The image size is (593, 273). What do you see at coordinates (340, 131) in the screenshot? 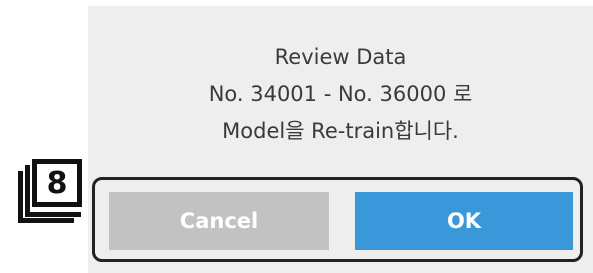
I see `message-line-3: Model을 Re-train합니다.` at bounding box center [340, 131].